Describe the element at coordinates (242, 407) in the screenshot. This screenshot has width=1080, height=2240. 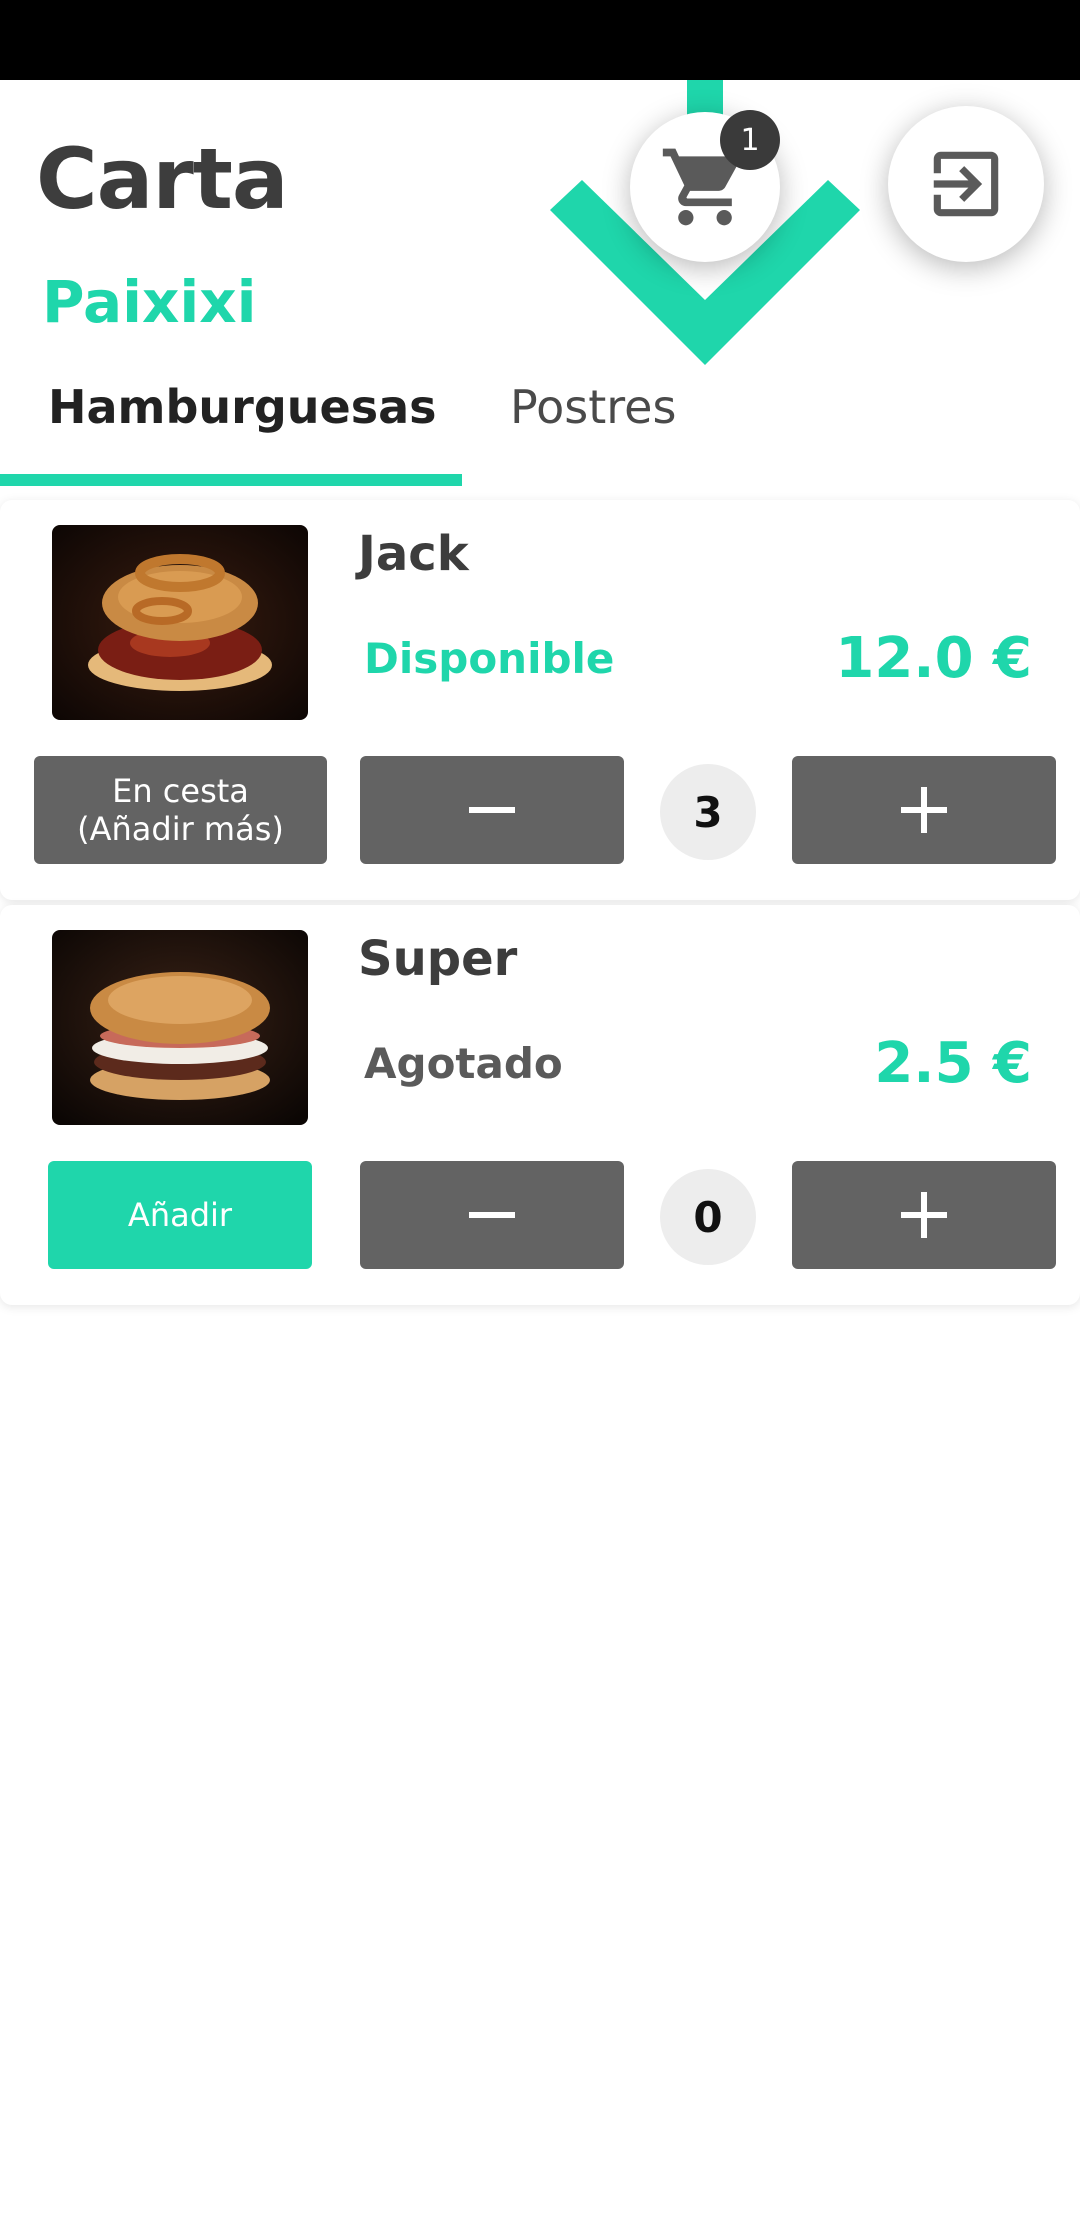
I see `tab-hamburguesas: Hamburguesas` at that location.